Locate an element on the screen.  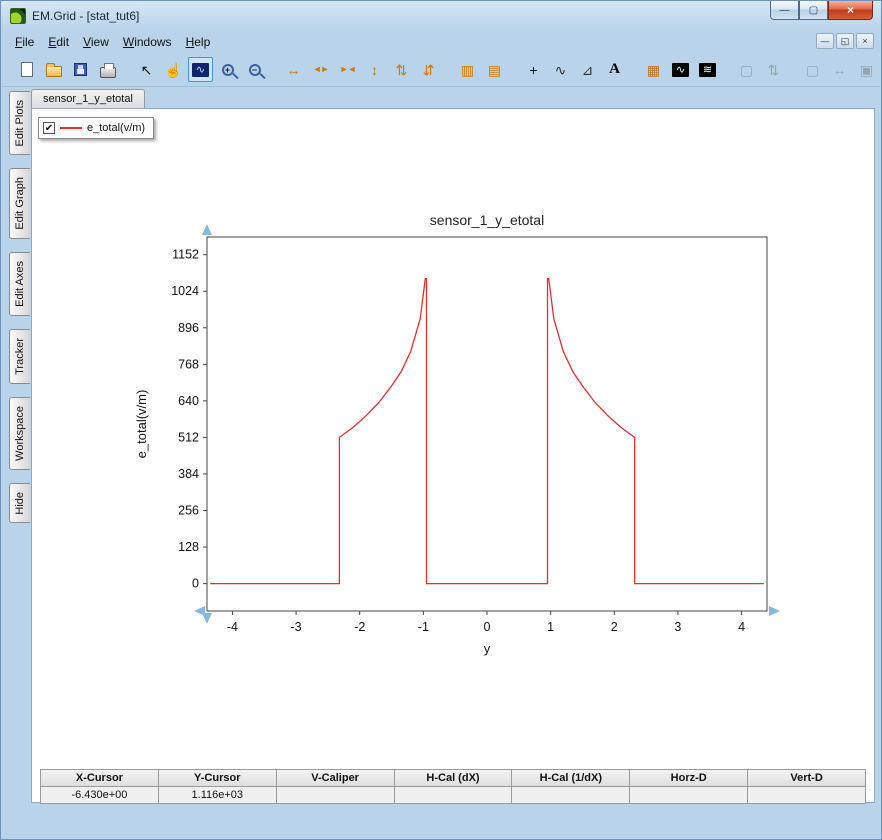
sidebar-tab-edit-graph: Edit Graph is located at coordinates (19, 204).